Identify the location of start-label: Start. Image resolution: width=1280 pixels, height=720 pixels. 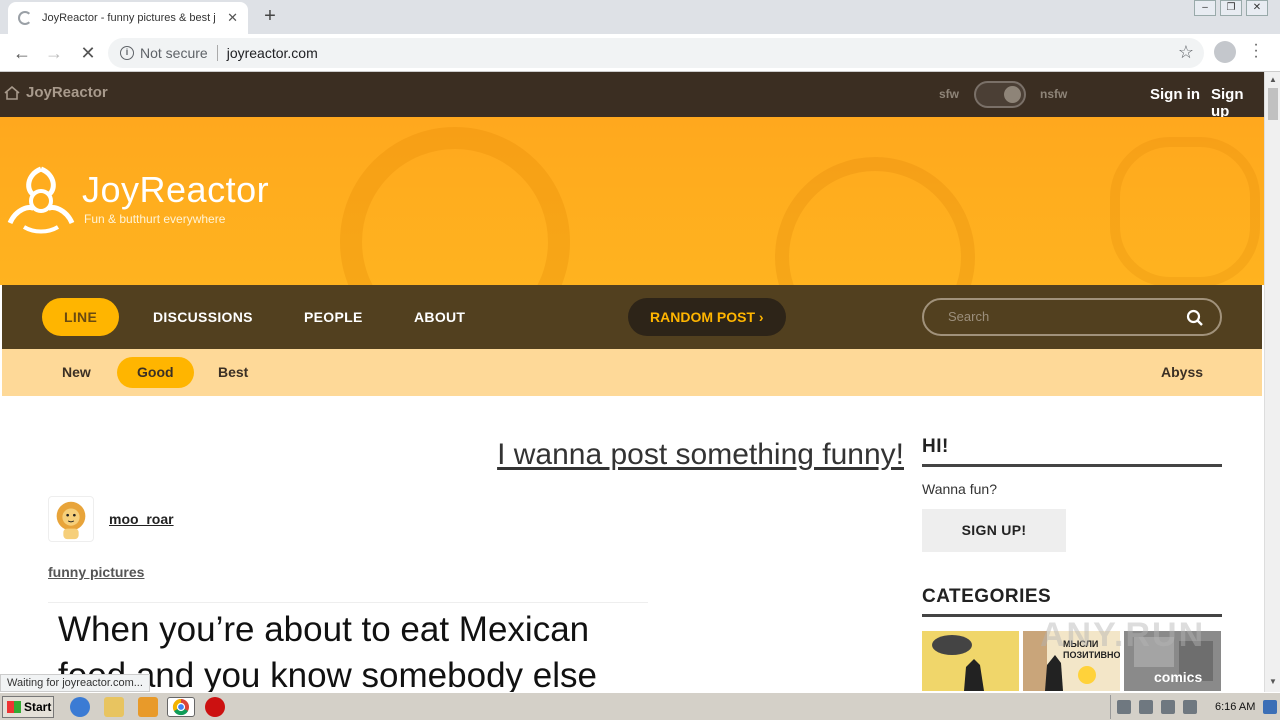
(38, 707).